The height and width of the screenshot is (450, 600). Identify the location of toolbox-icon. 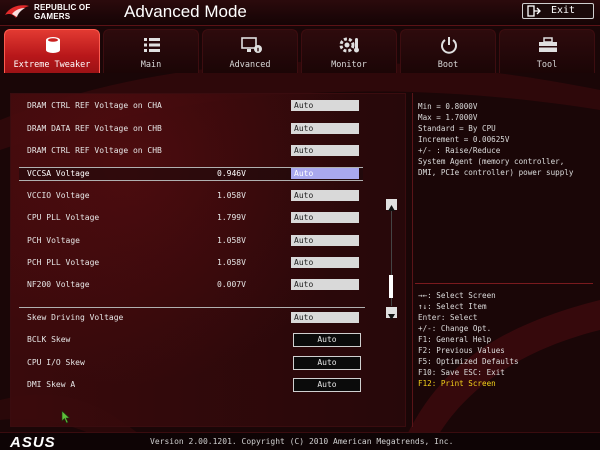
(548, 44).